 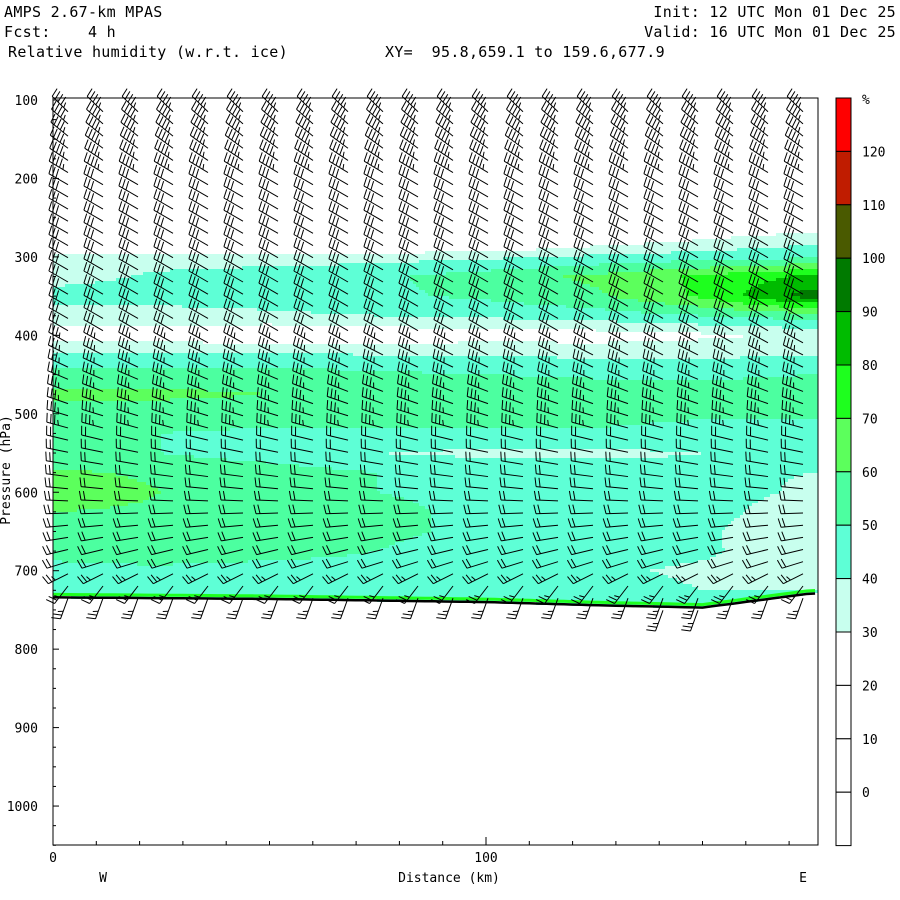 I want to click on colorbar-label: 100, so click(x=873, y=259).